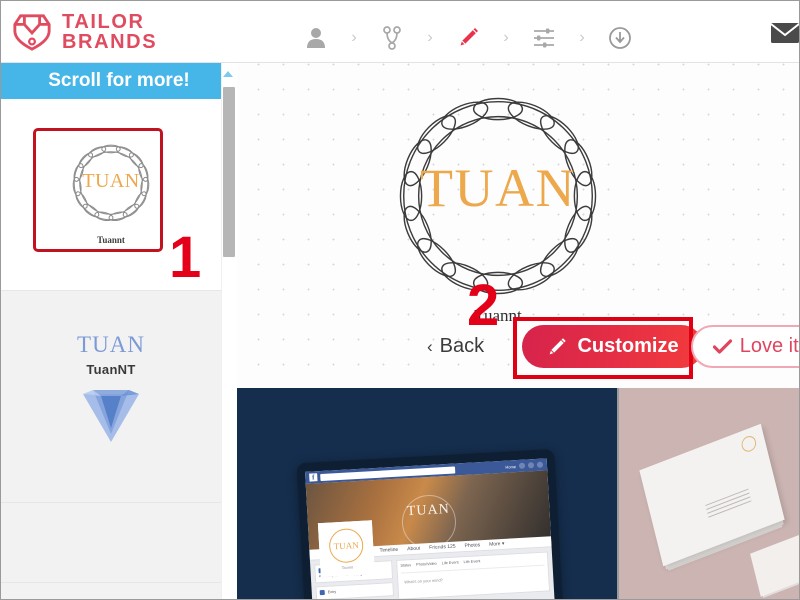  What do you see at coordinates (185, 257) in the screenshot?
I see `annotation-marker-1: 1` at bounding box center [185, 257].